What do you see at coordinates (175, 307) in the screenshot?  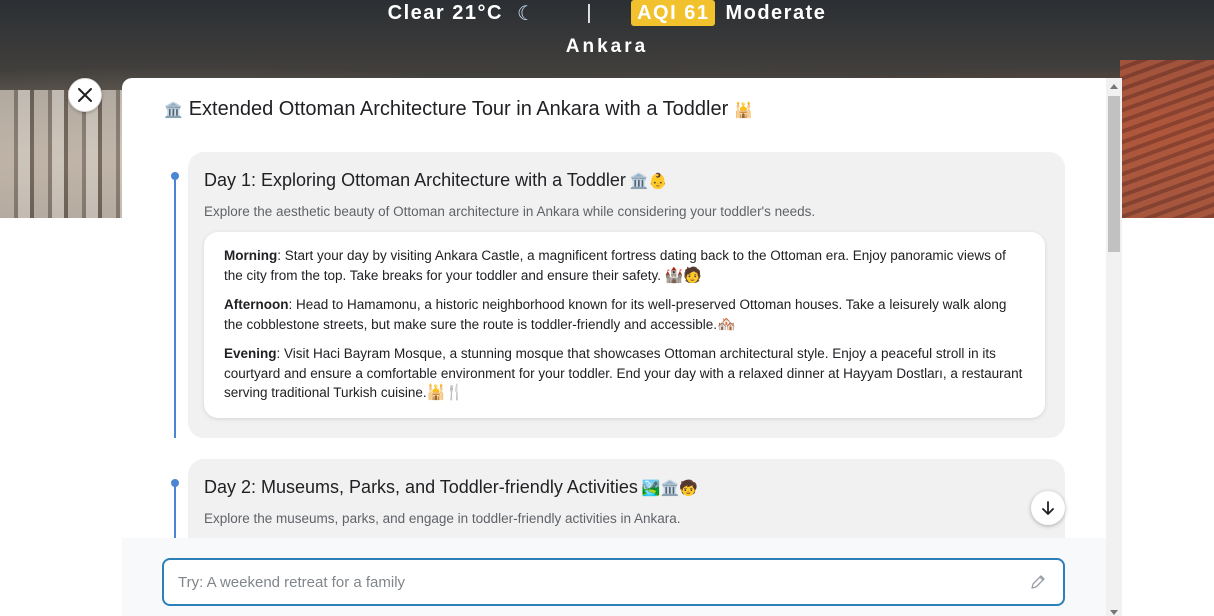 I see `timeline-line-day1` at bounding box center [175, 307].